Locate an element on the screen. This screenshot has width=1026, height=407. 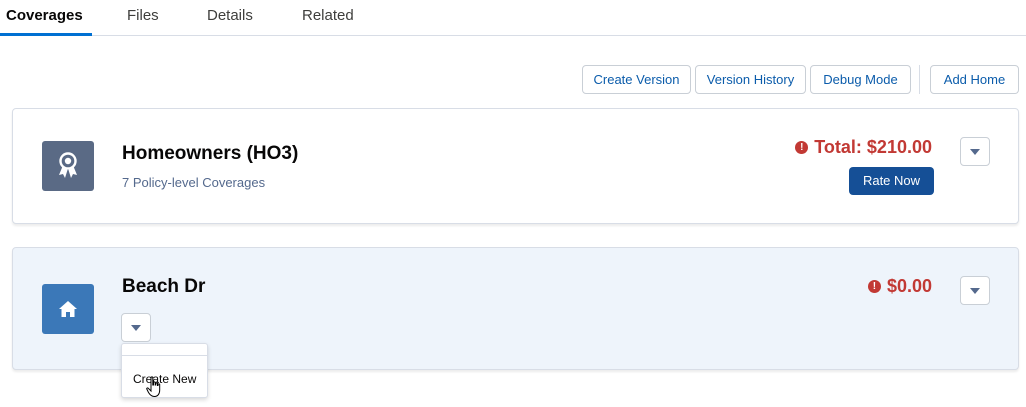
policy-total: ! Total: $210.00 is located at coordinates (863, 147).